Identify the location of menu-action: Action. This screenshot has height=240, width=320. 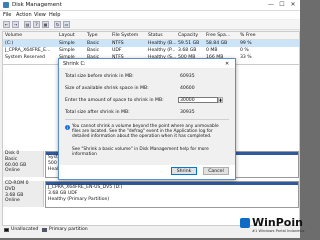
(24, 15).